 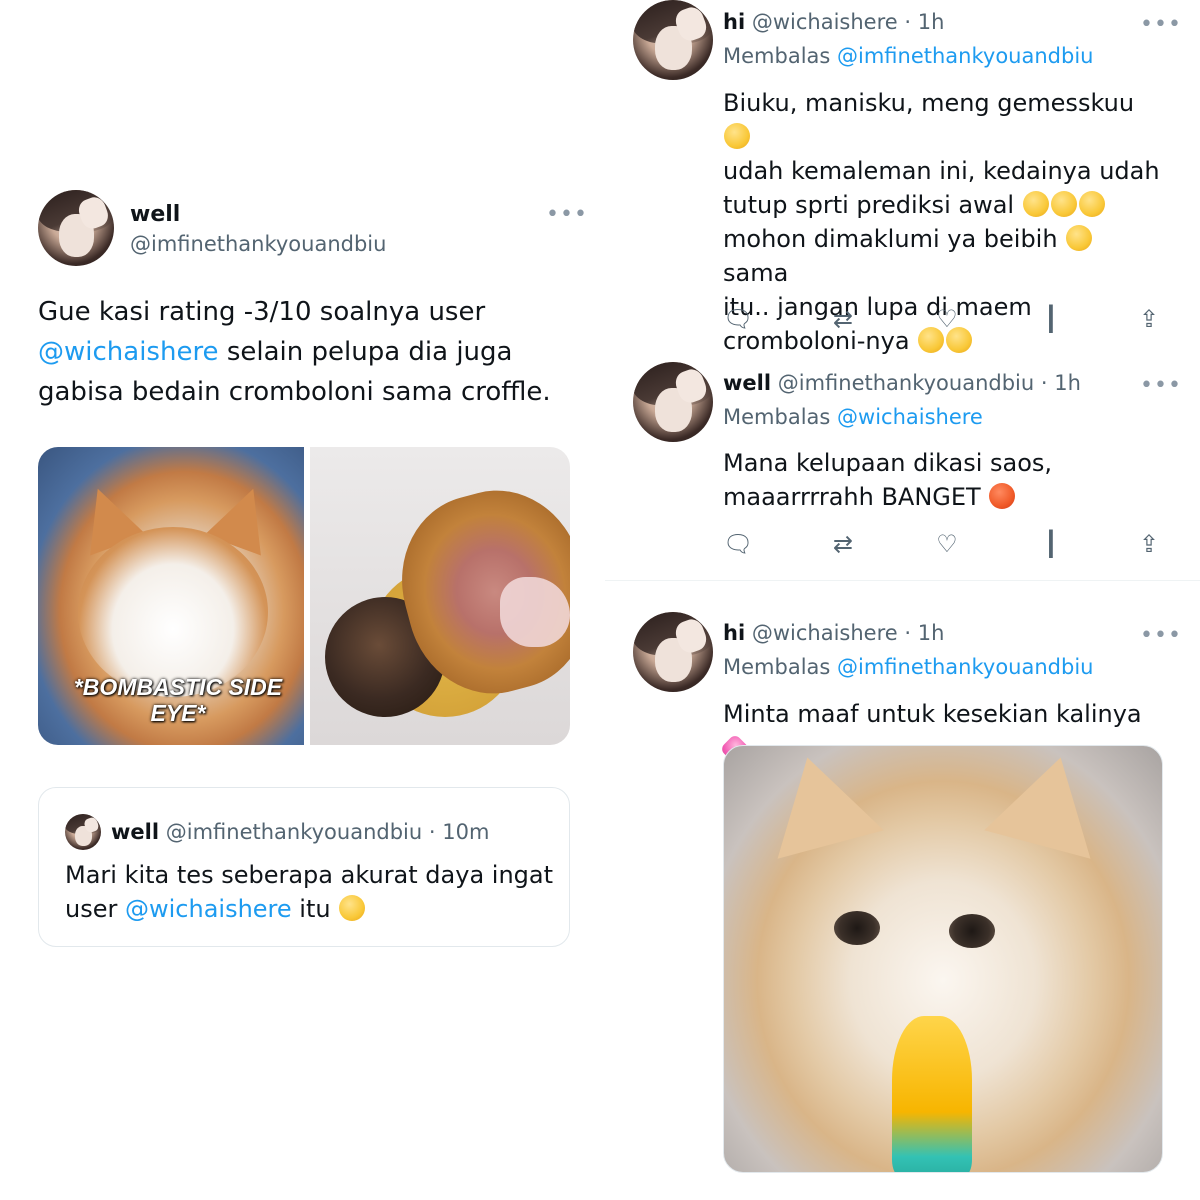 What do you see at coordinates (902, 580) in the screenshot?
I see `divider` at bounding box center [902, 580].